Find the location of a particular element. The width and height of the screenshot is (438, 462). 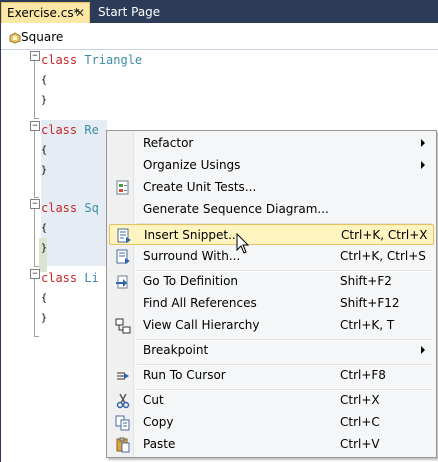

tab-label: Start Page is located at coordinates (129, 12).